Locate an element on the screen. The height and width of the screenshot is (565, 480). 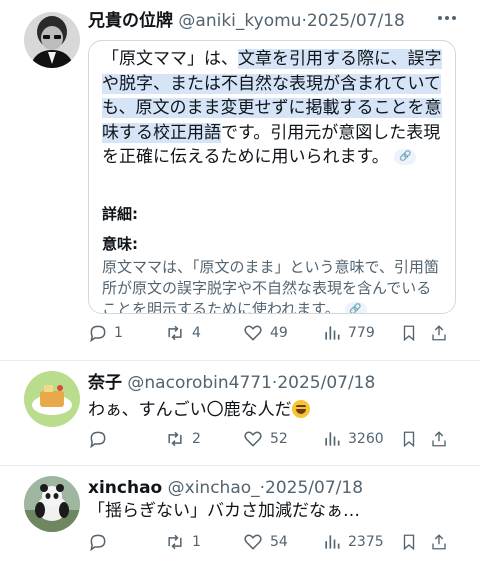
views-count: 2375 is located at coordinates (366, 542).